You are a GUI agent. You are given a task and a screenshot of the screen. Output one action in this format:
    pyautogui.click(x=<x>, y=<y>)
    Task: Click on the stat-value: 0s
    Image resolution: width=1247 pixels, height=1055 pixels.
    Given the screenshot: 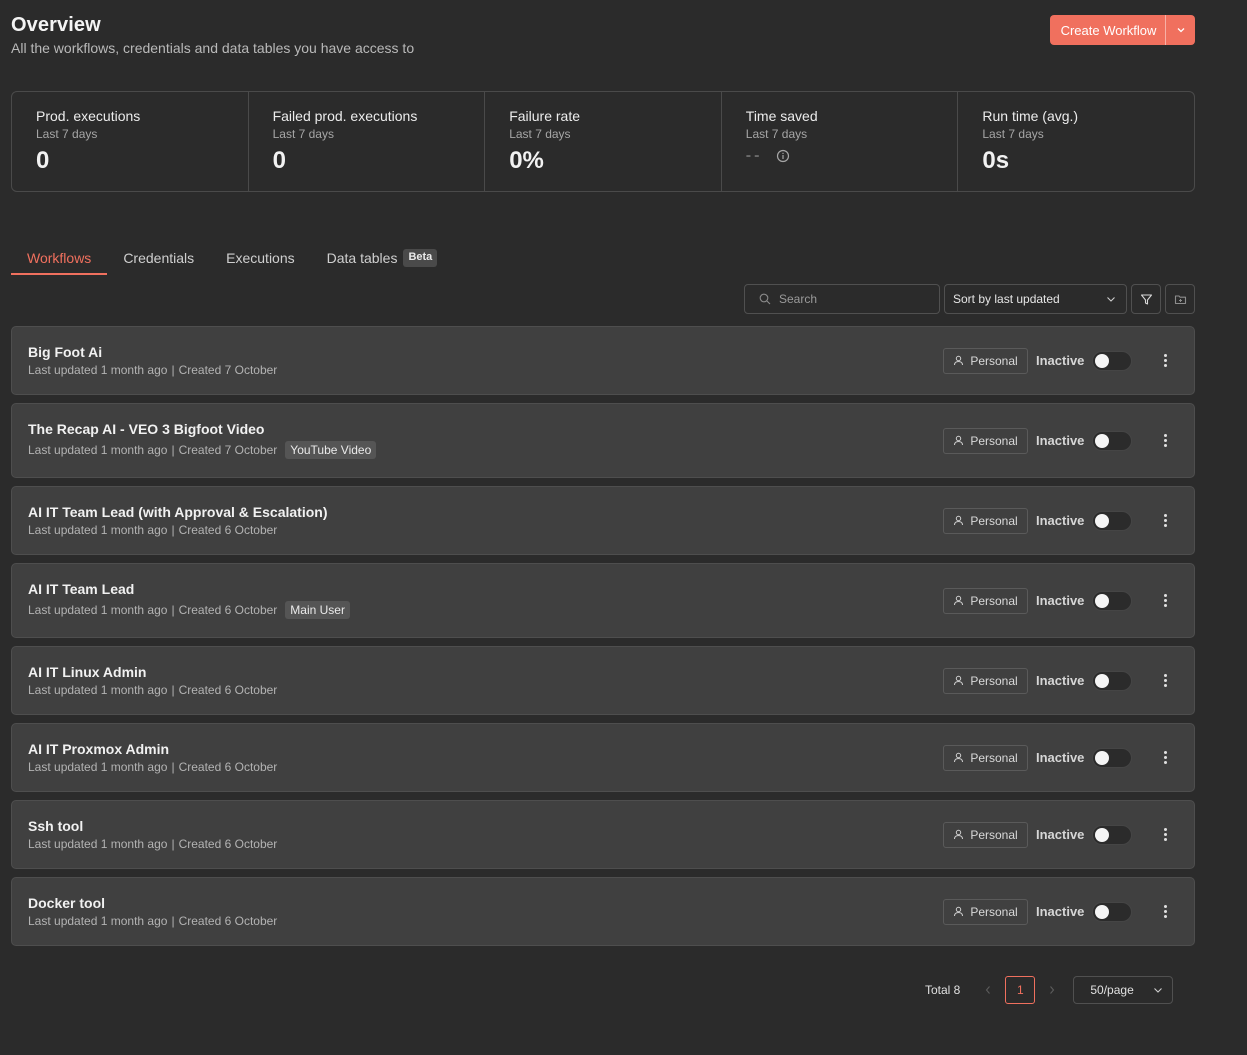 What is the action you would take?
    pyautogui.click(x=996, y=160)
    